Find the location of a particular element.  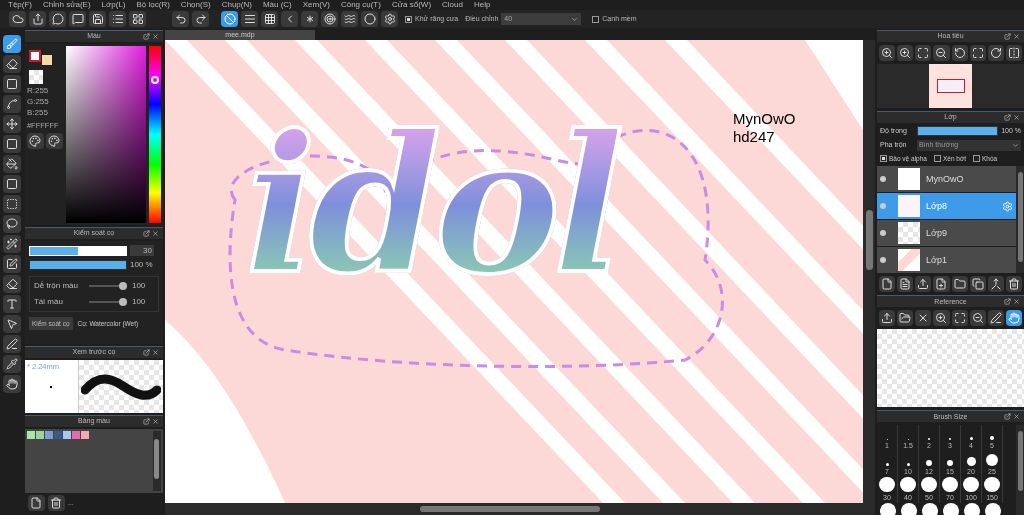

dashed-square-icon is located at coordinates (12, 204).